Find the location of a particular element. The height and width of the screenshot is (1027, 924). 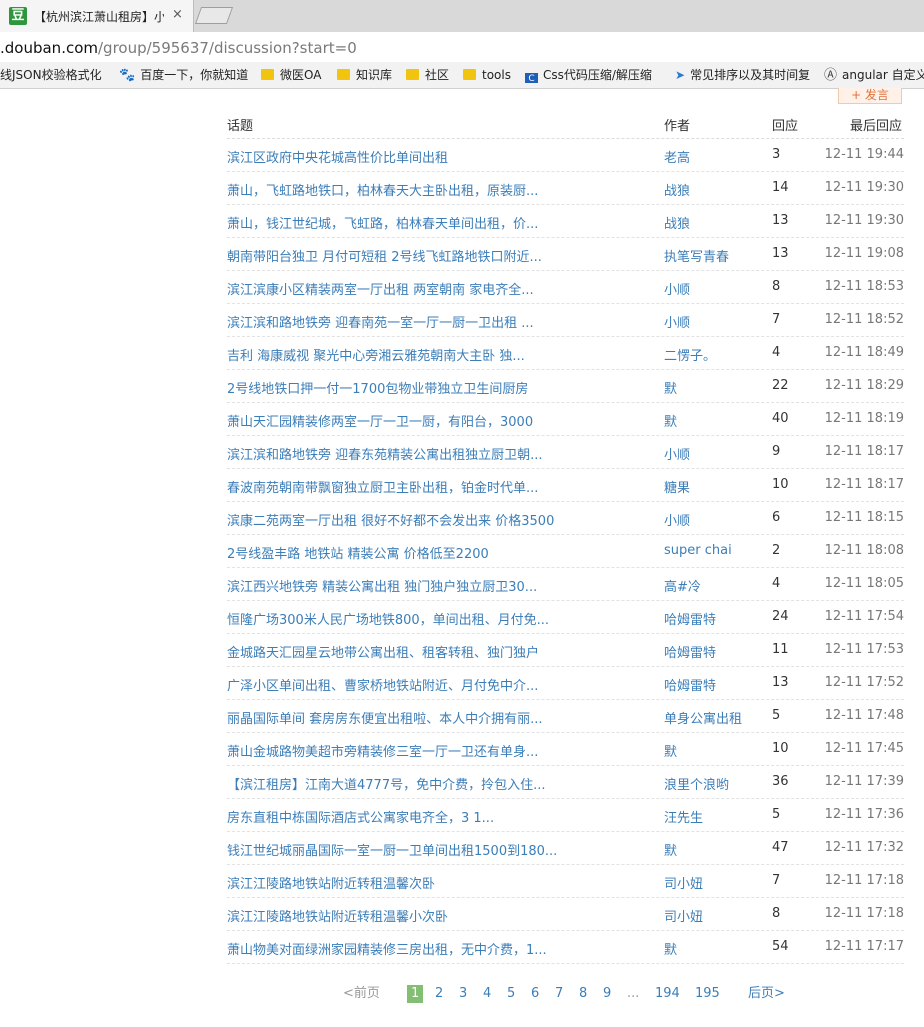

page-link-7: 7 is located at coordinates (559, 994).